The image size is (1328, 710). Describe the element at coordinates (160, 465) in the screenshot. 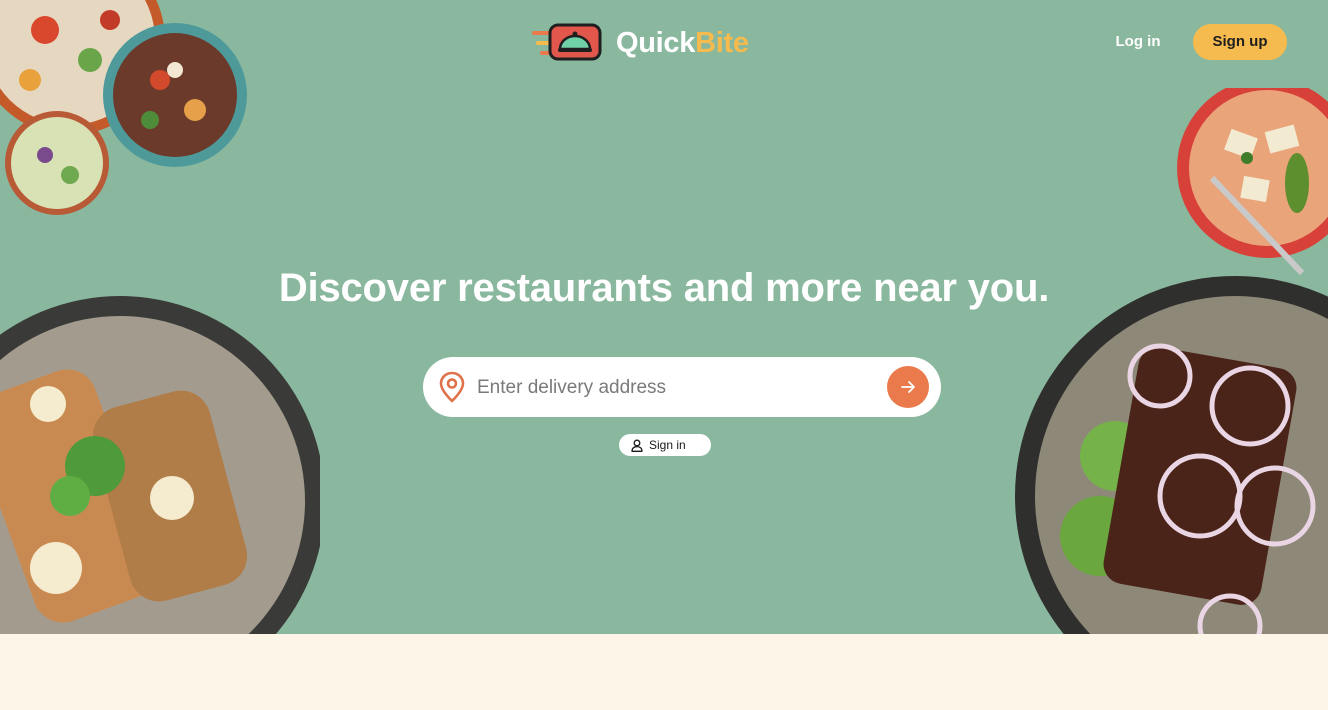

I see `fish-plate-bottom-left-image` at that location.